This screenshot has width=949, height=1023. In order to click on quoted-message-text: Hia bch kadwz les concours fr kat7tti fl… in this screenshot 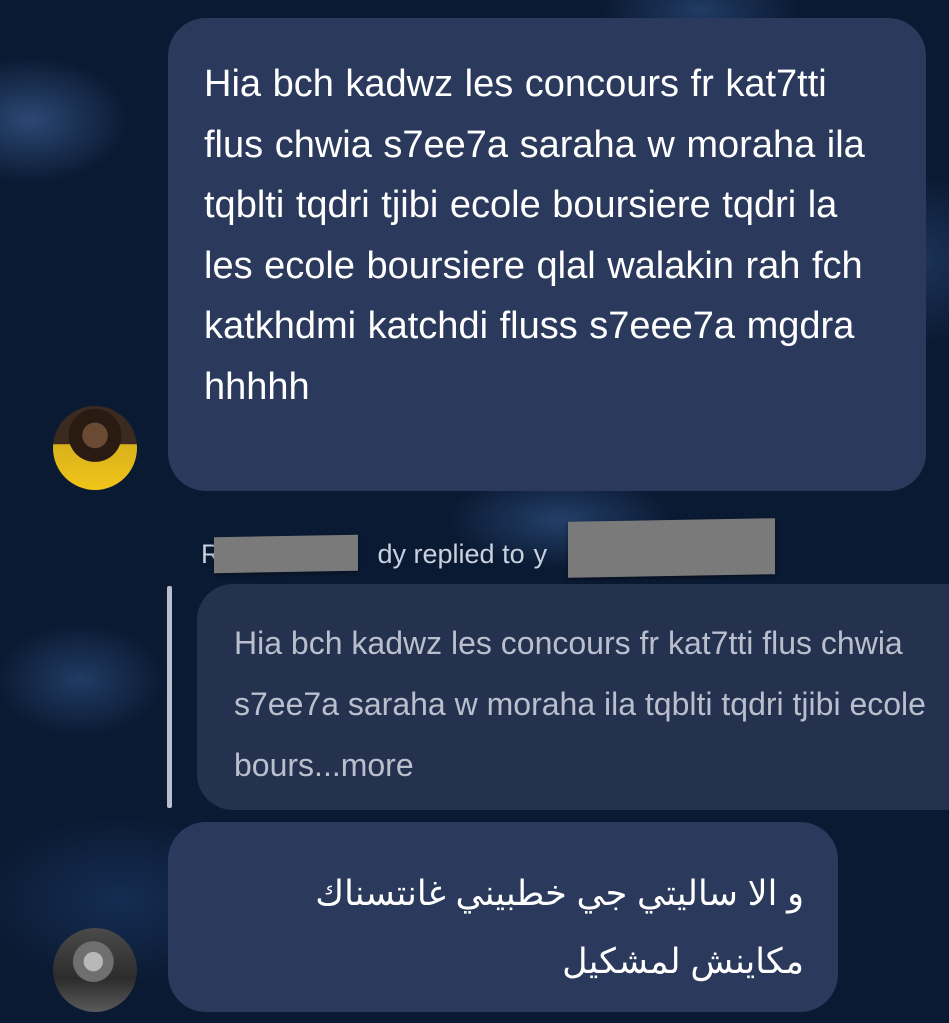, I will do `click(581, 704)`.